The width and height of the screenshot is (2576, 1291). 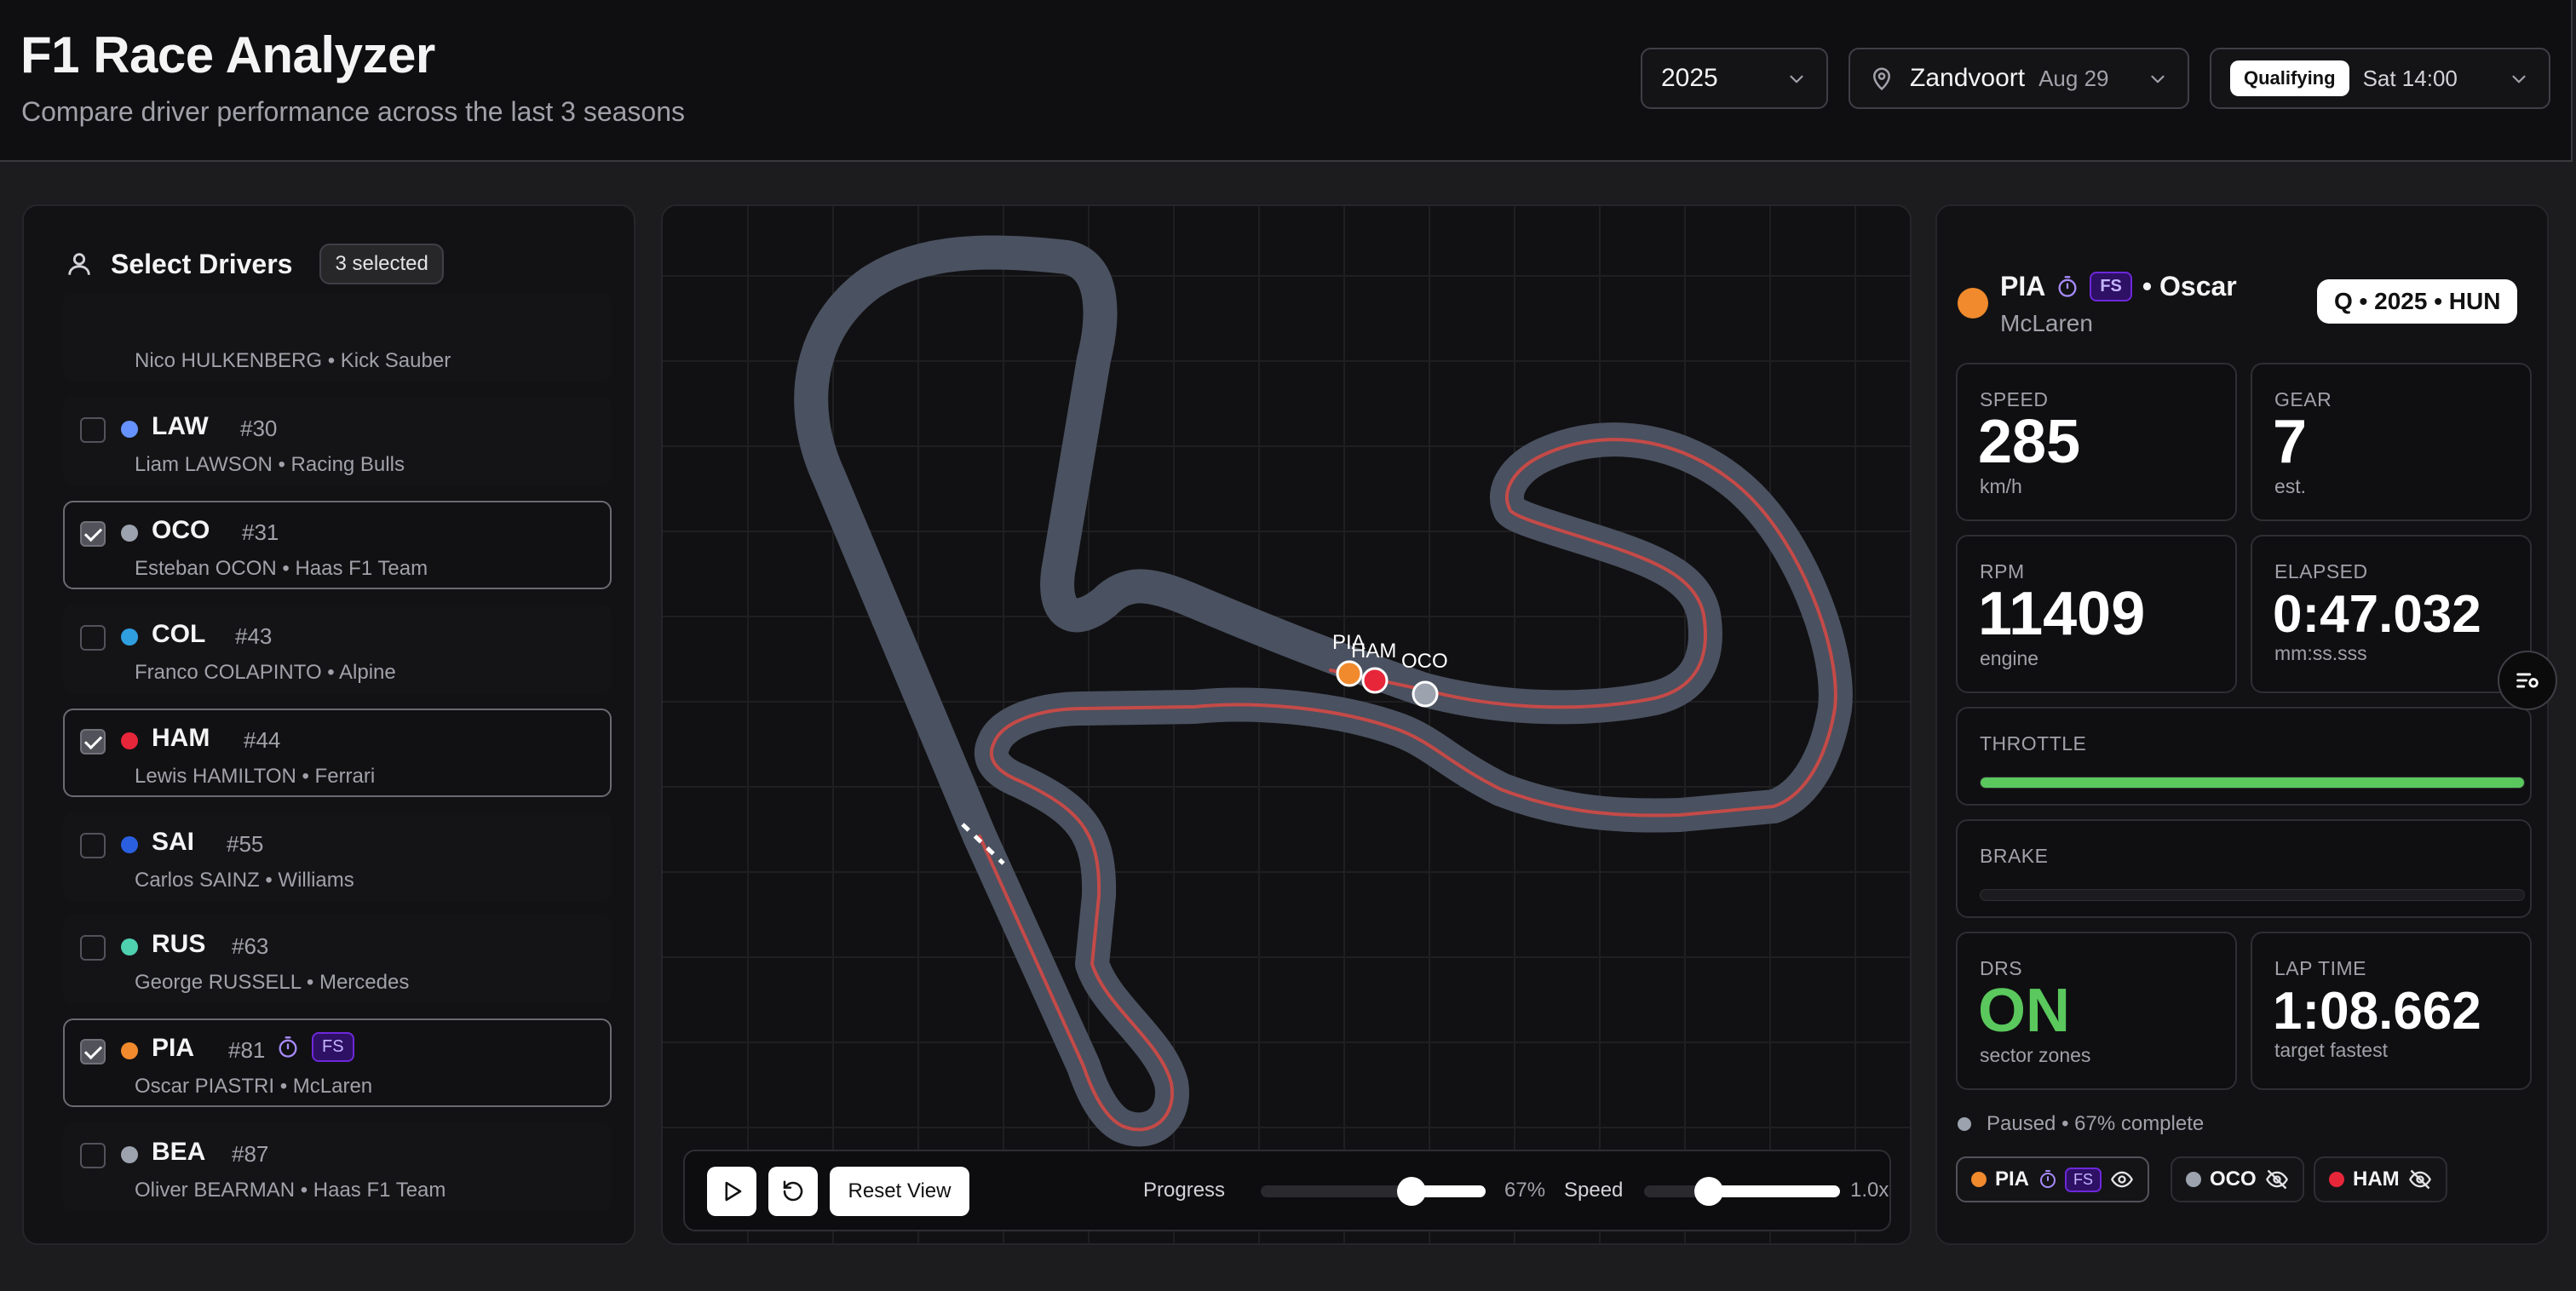 What do you see at coordinates (337, 337) in the screenshot?
I see `driver-row-hul: Nico HULKENBERG • Kick Sauber` at bounding box center [337, 337].